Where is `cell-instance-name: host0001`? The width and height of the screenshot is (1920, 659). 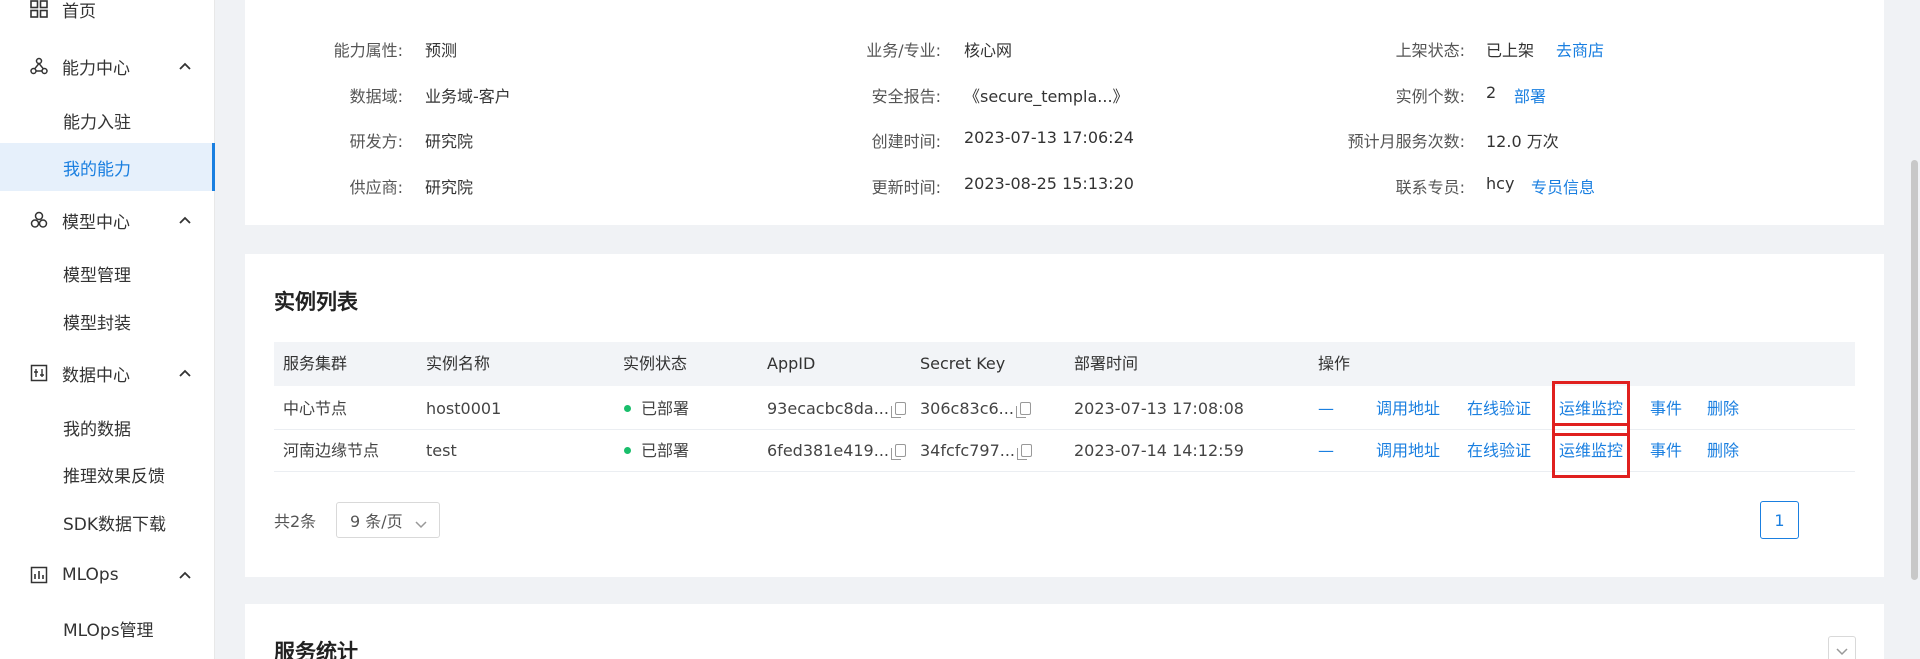 cell-instance-name: host0001 is located at coordinates (464, 408).